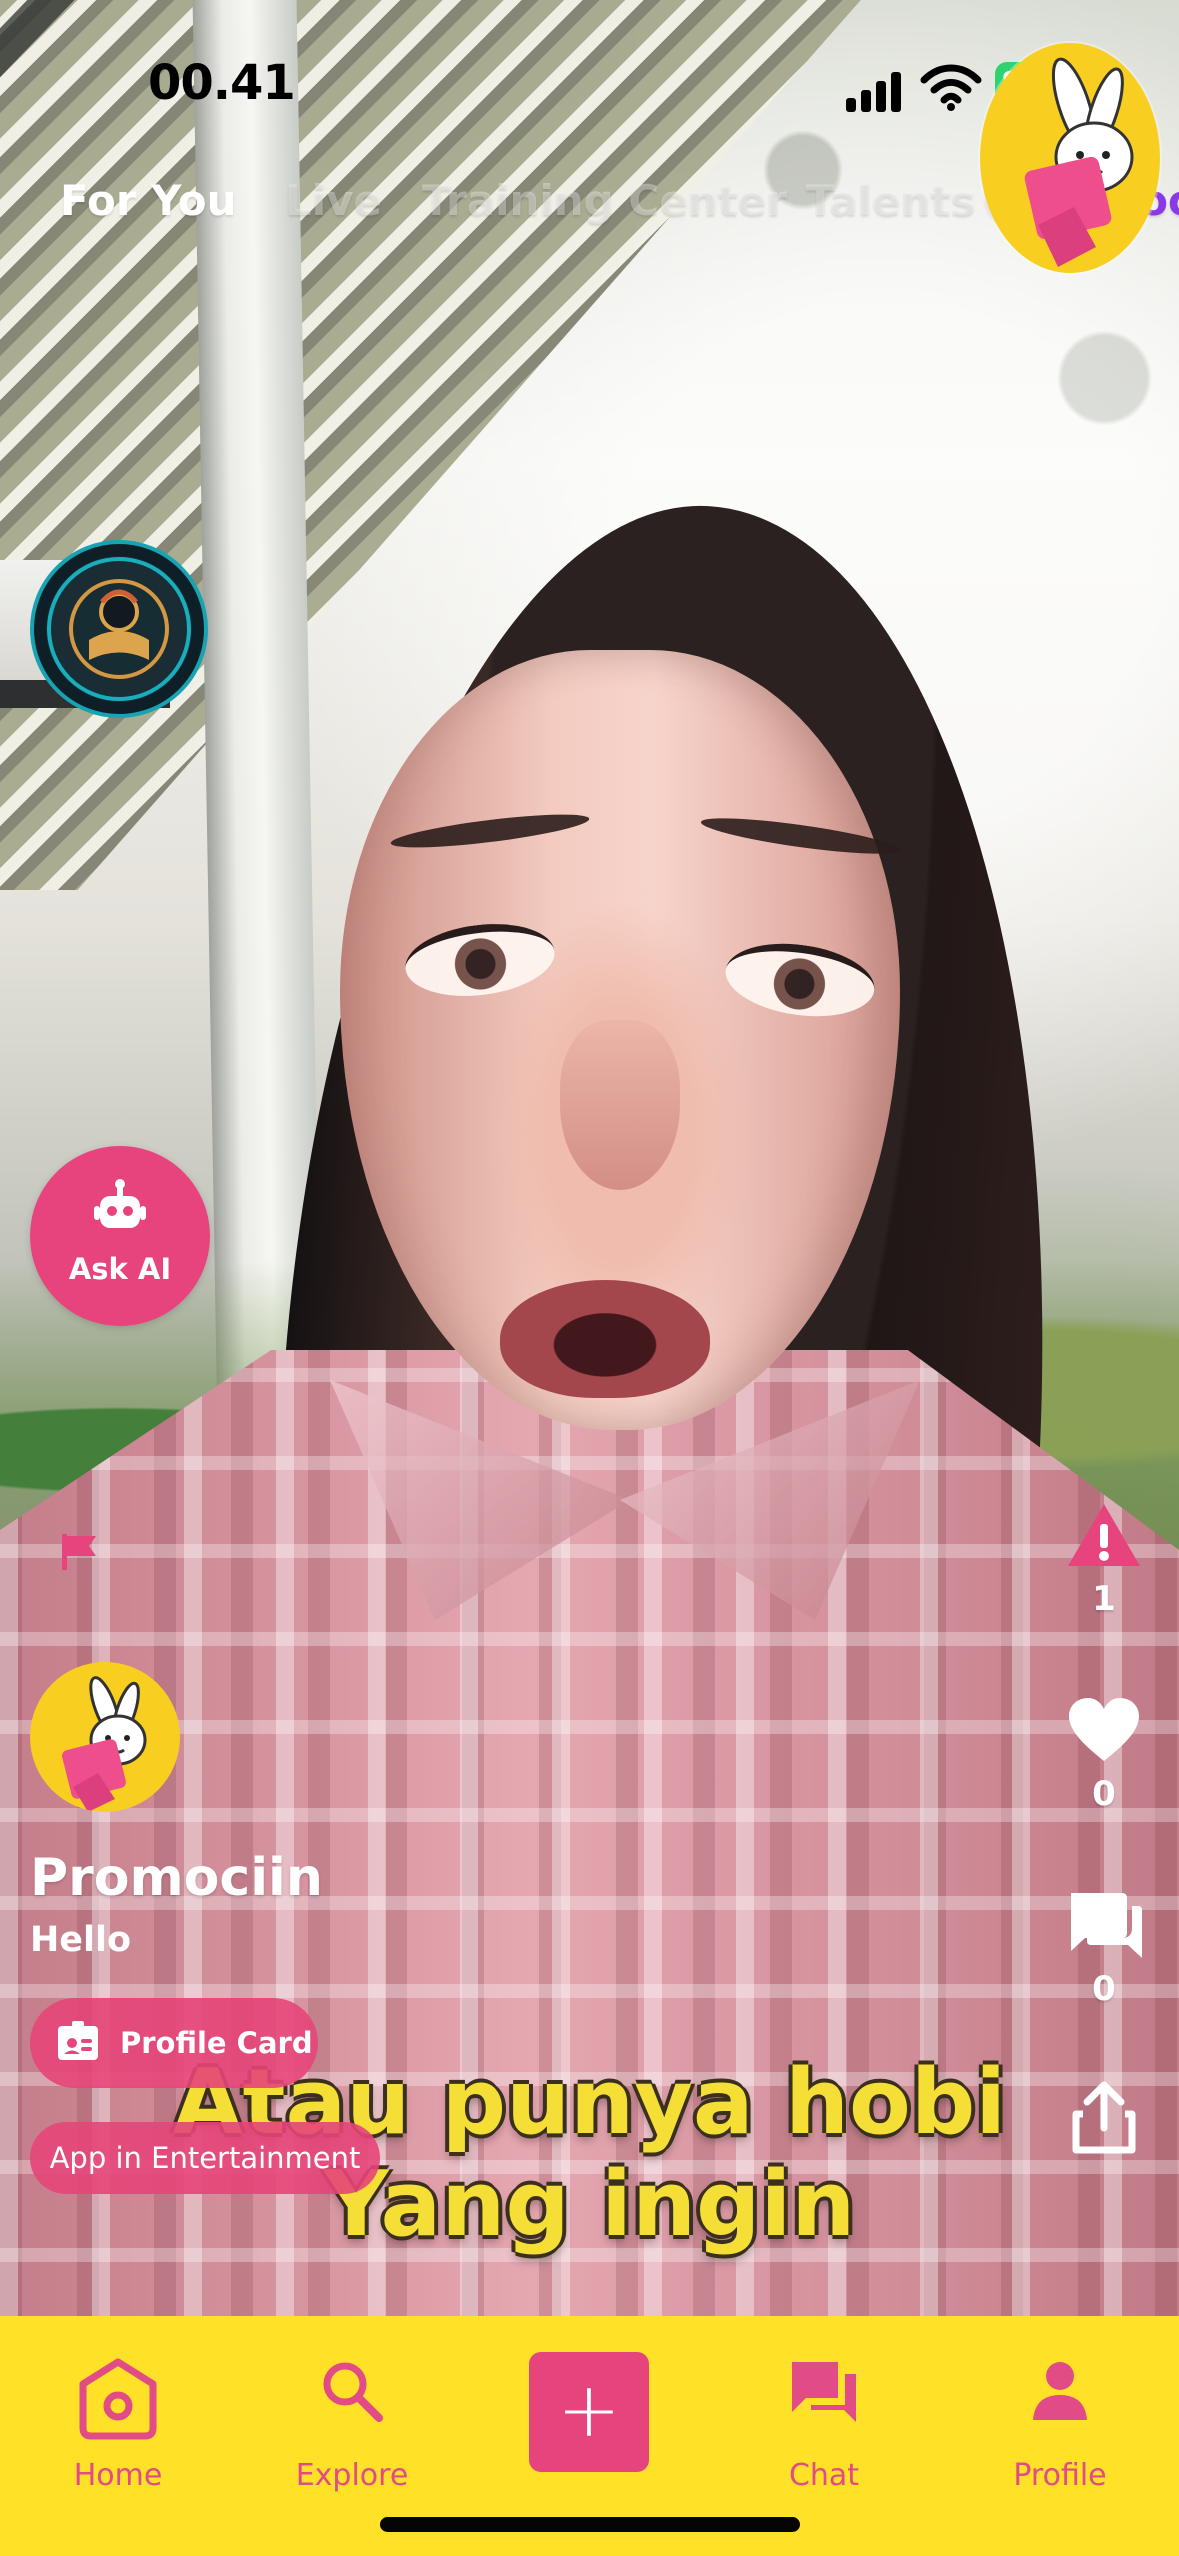 Image resolution: width=1179 pixels, height=2556 pixels. Describe the element at coordinates (824, 2392) in the screenshot. I see `chat-icon` at that location.